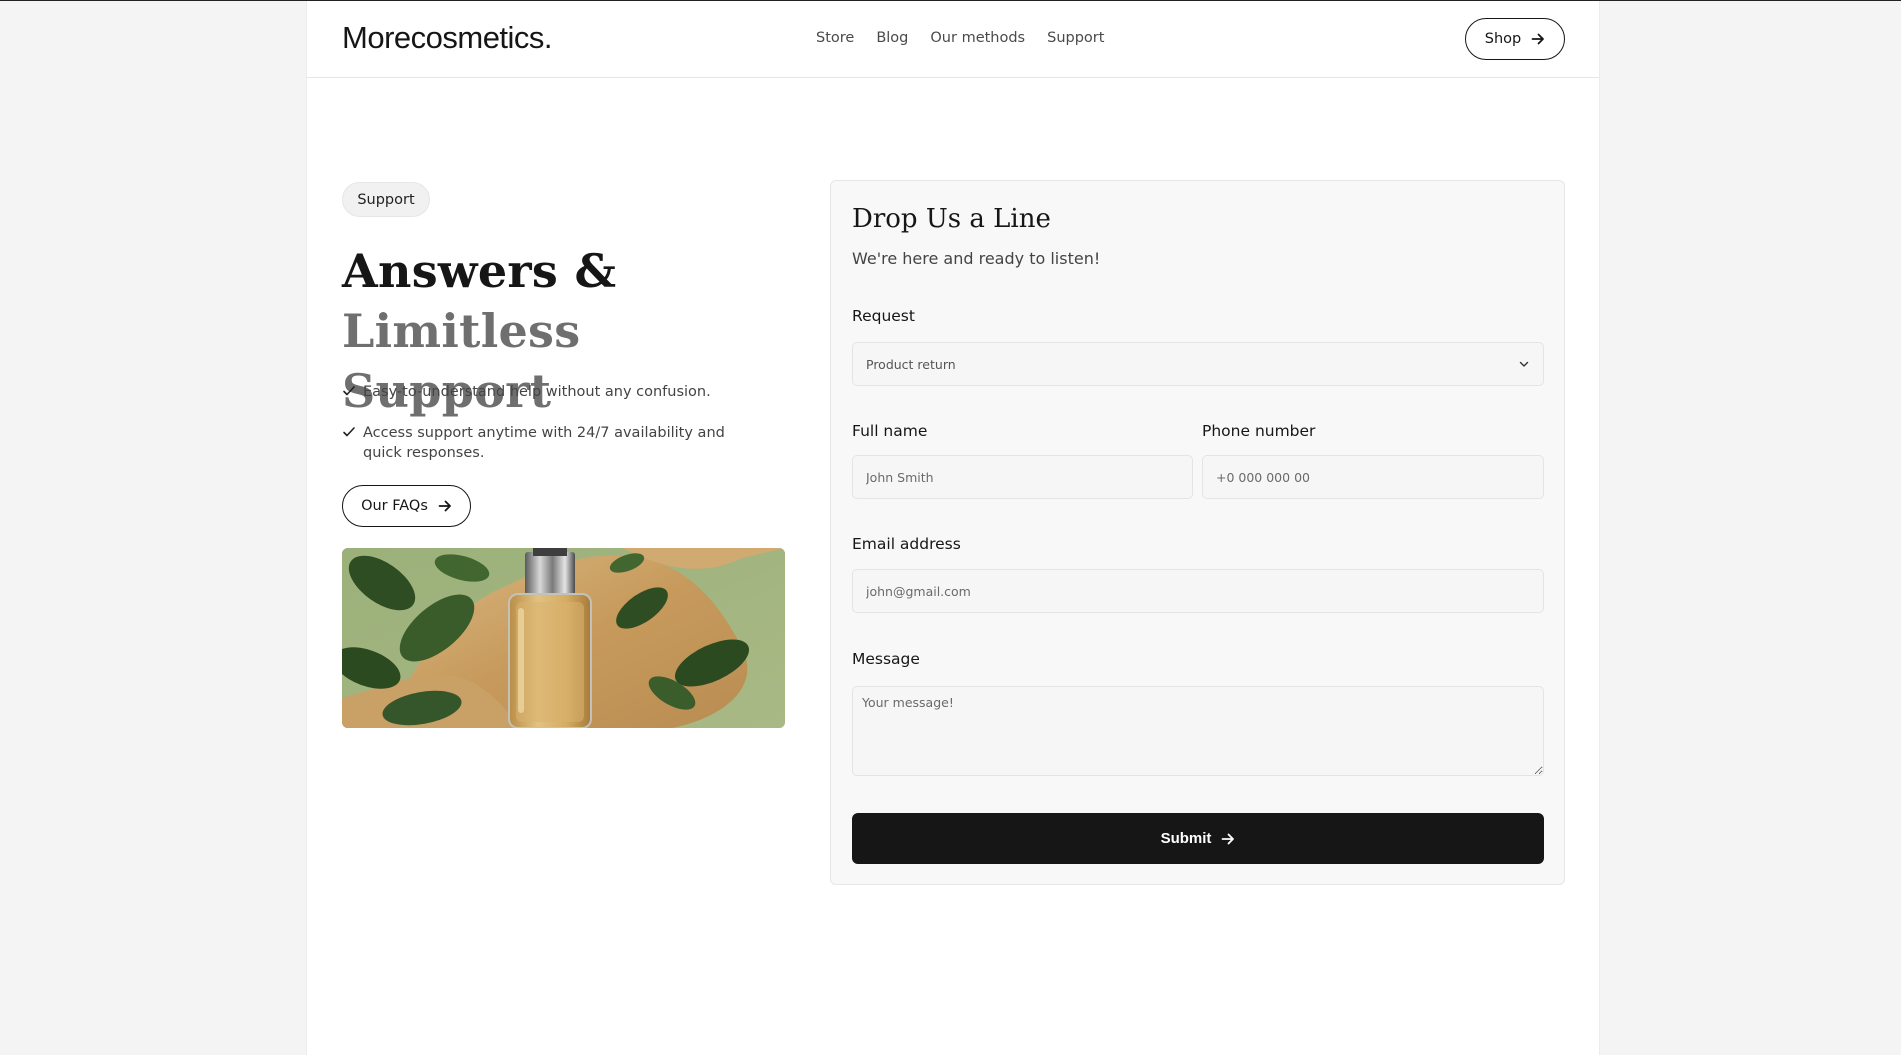 This screenshot has height=1055, width=1901. Describe the element at coordinates (835, 38) in the screenshot. I see `nav-link-store: Store` at that location.